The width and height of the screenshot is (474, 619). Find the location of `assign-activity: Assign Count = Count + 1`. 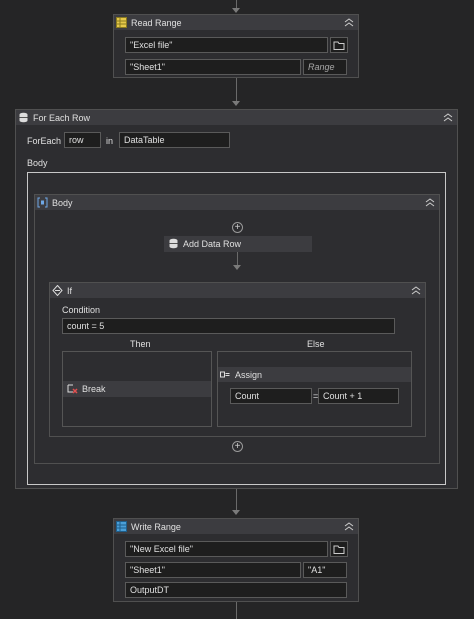

assign-activity: Assign Count = Count + 1 is located at coordinates (314, 391).